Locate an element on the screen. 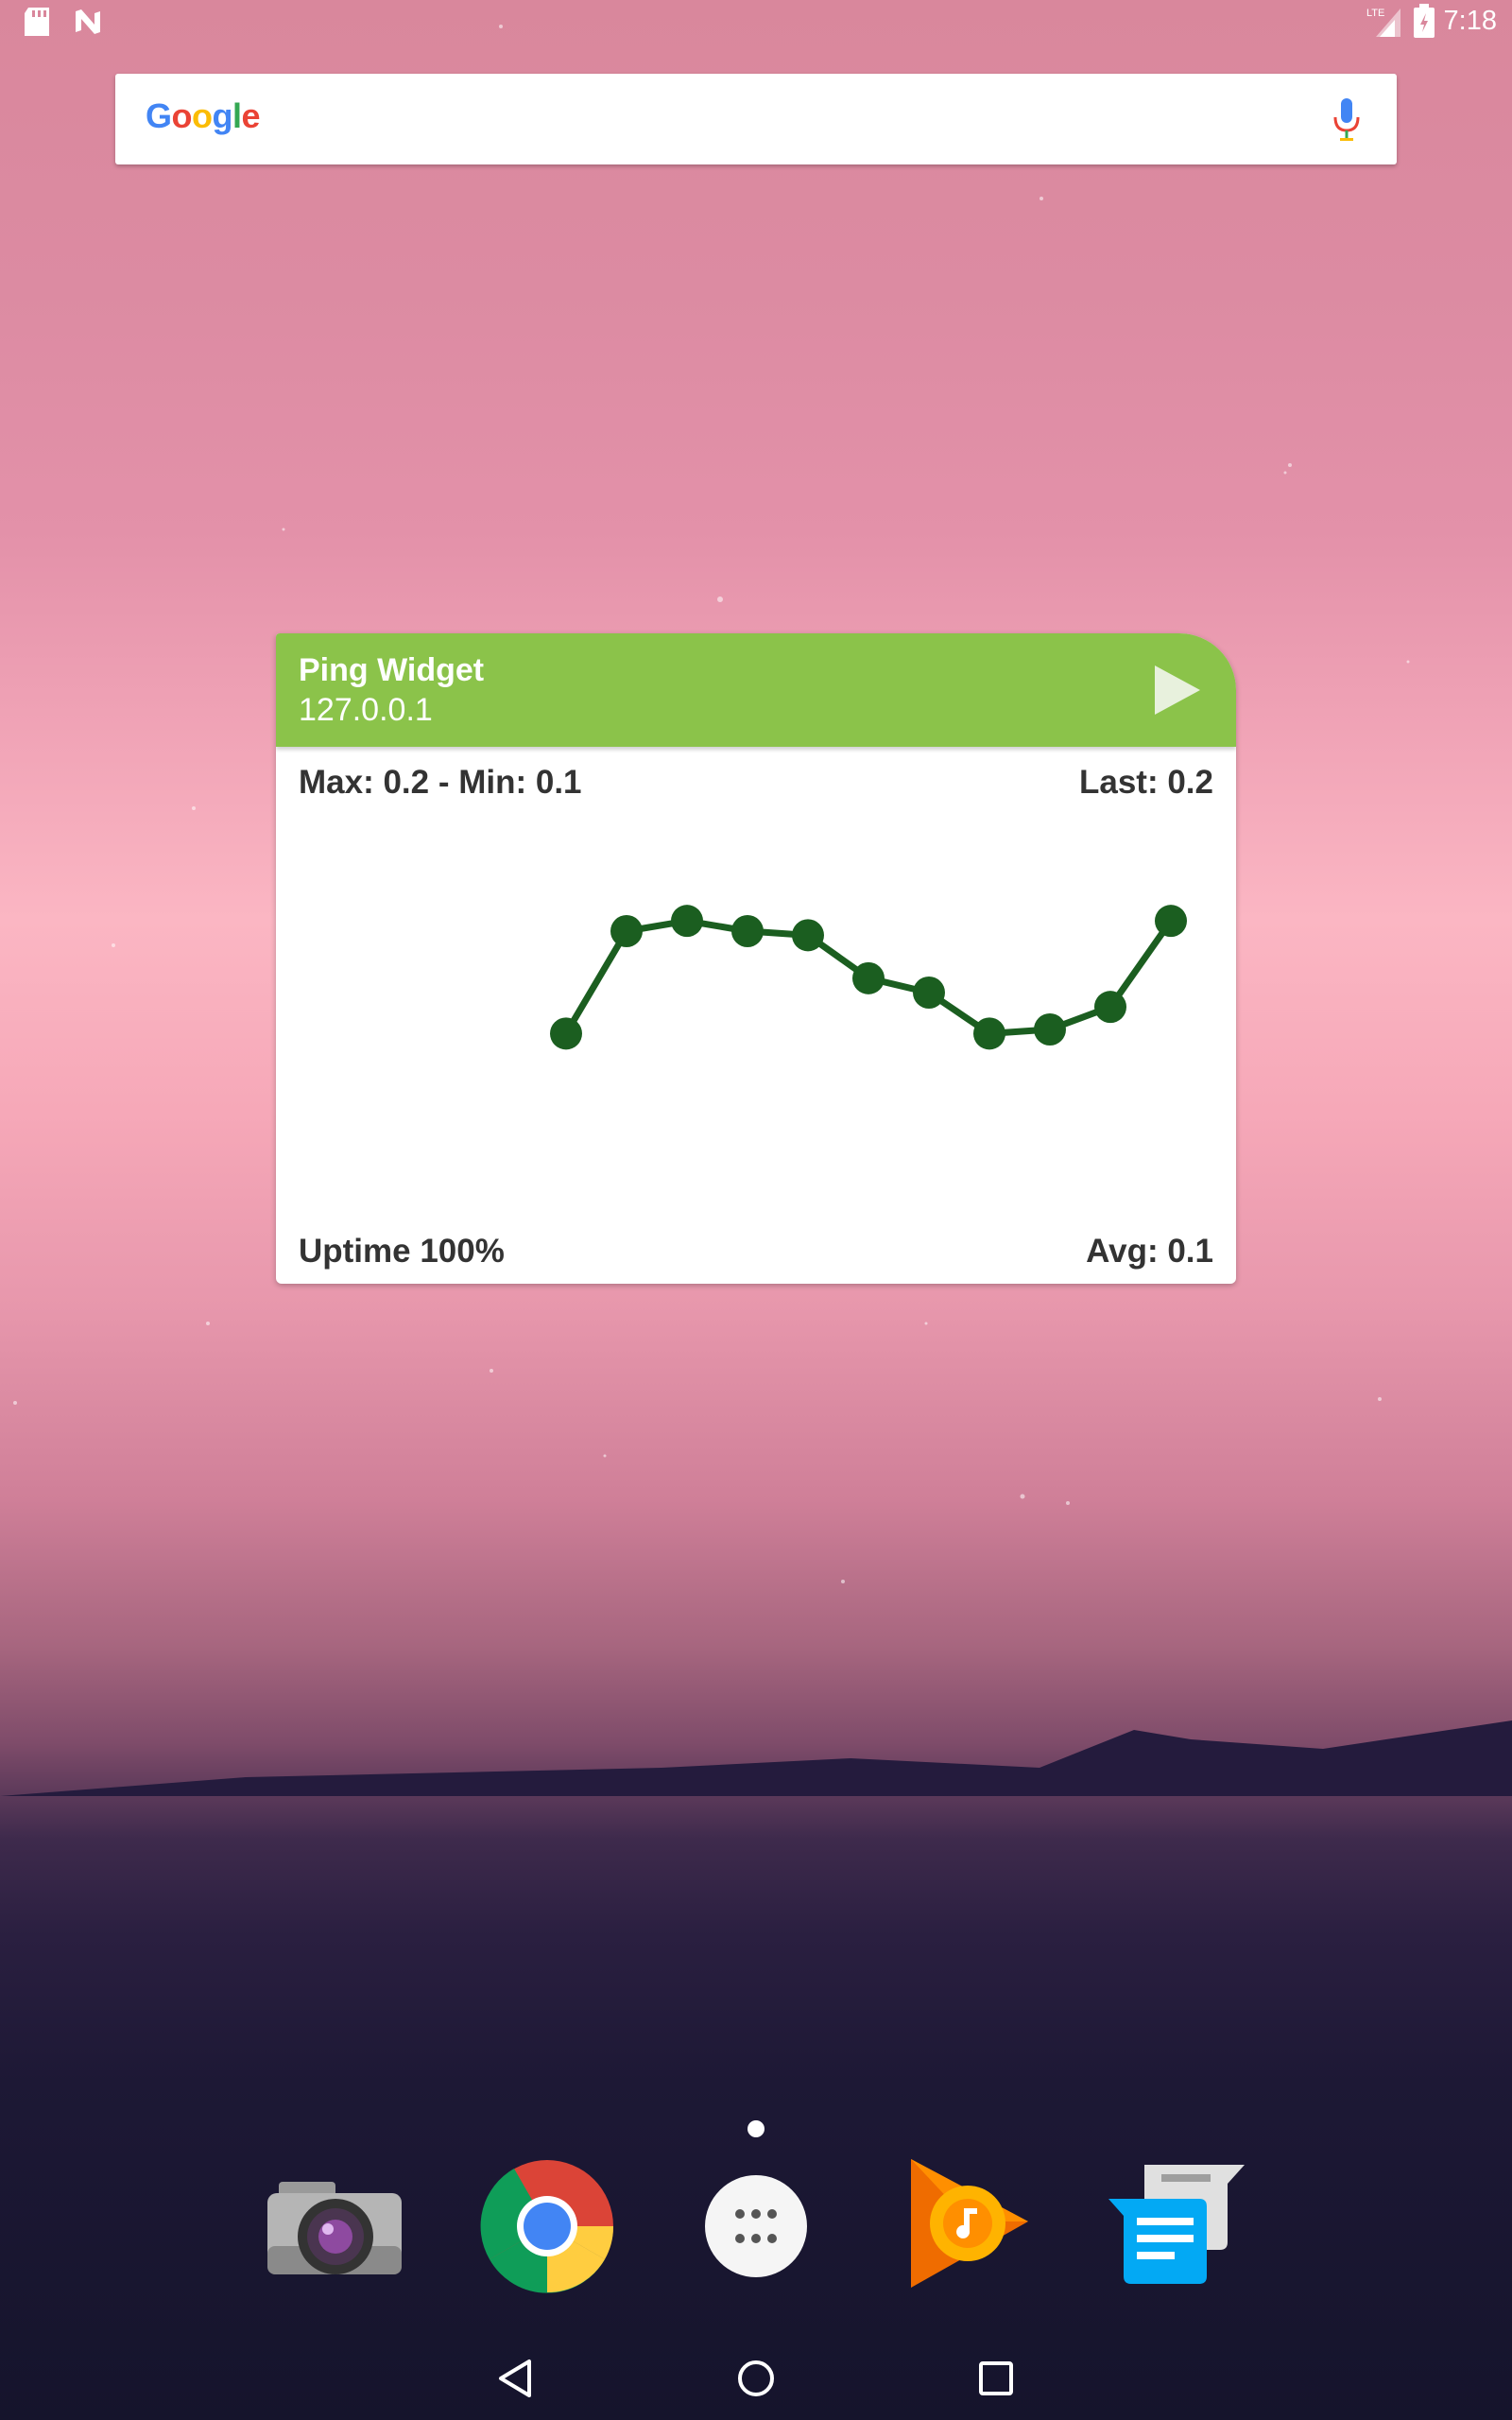 Image resolution: width=1512 pixels, height=2420 pixels. google-logo-letter: G is located at coordinates (159, 115).